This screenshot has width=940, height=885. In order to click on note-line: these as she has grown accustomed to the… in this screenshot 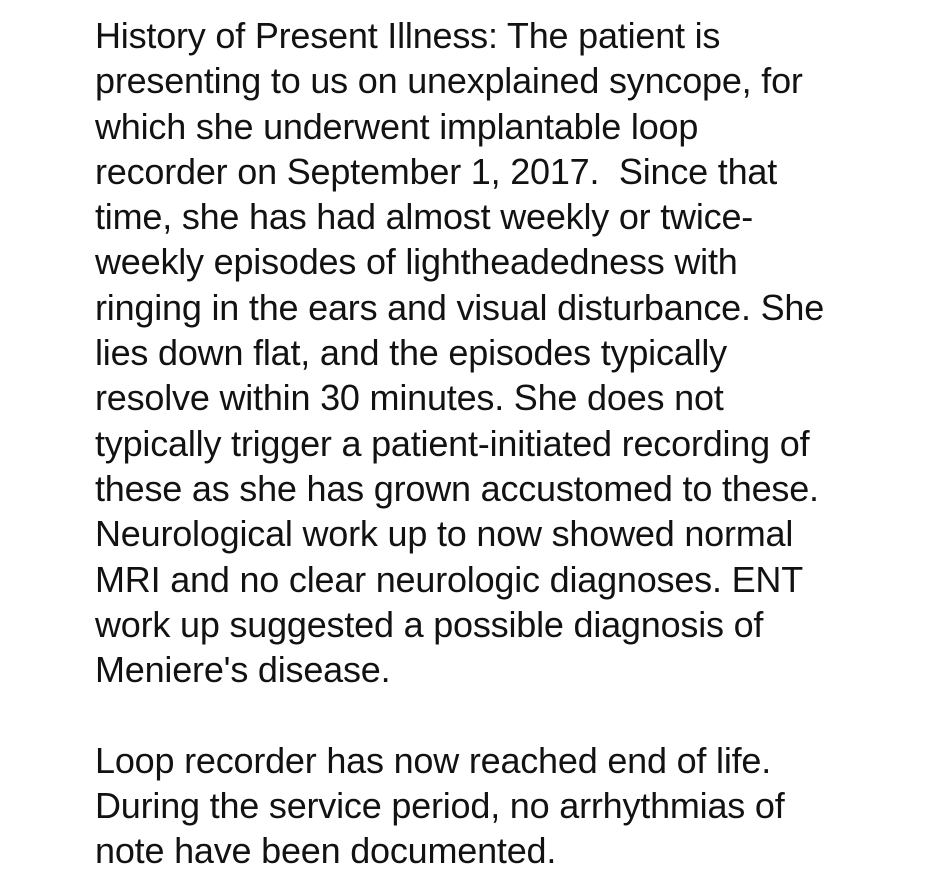, I will do `click(457, 488)`.